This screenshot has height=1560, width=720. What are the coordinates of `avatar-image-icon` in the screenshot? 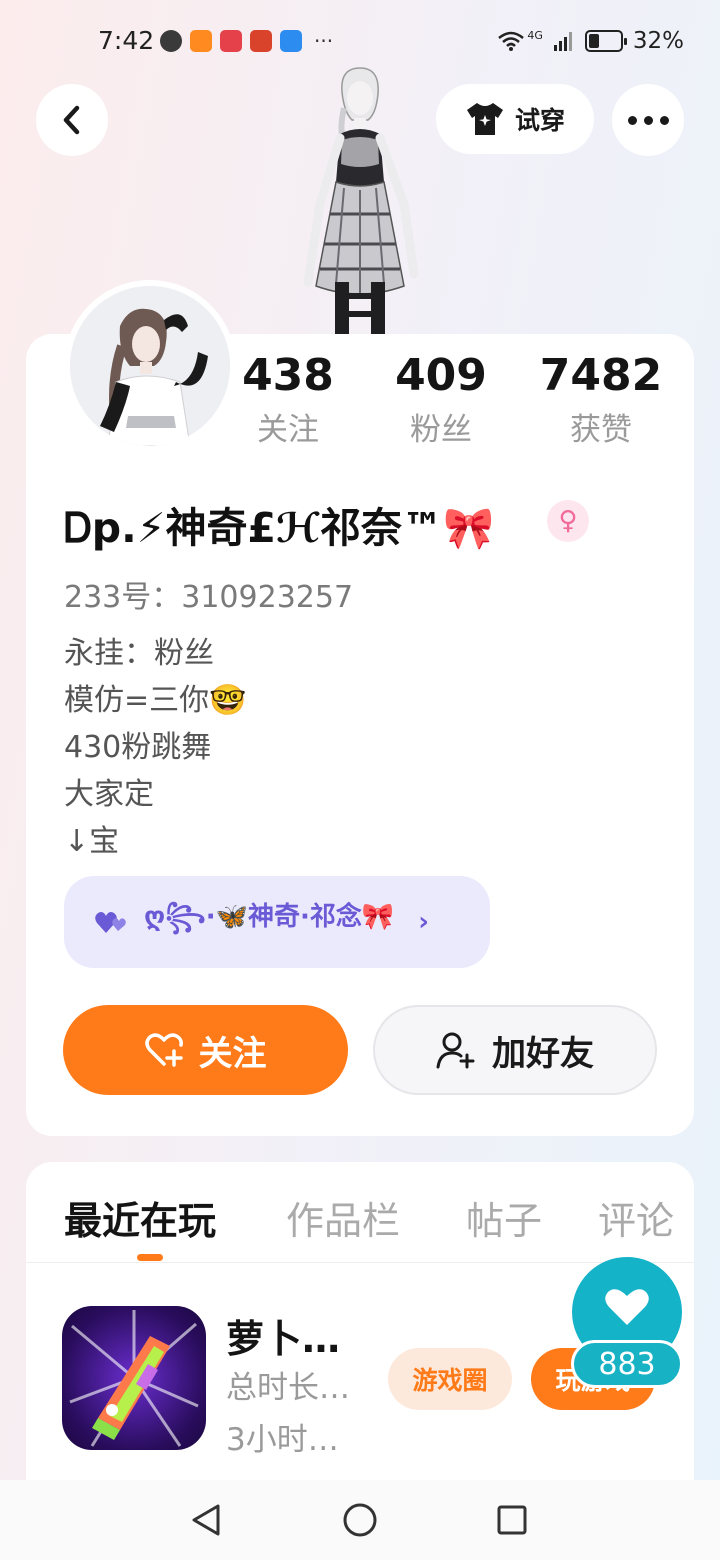 It's located at (150, 366).